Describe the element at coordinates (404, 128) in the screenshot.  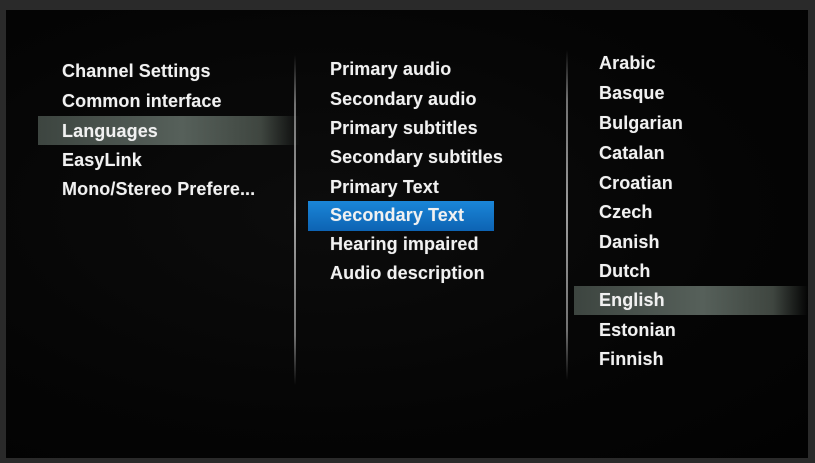
I see `menu-item-primary-subtitles: Primary subtitles` at that location.